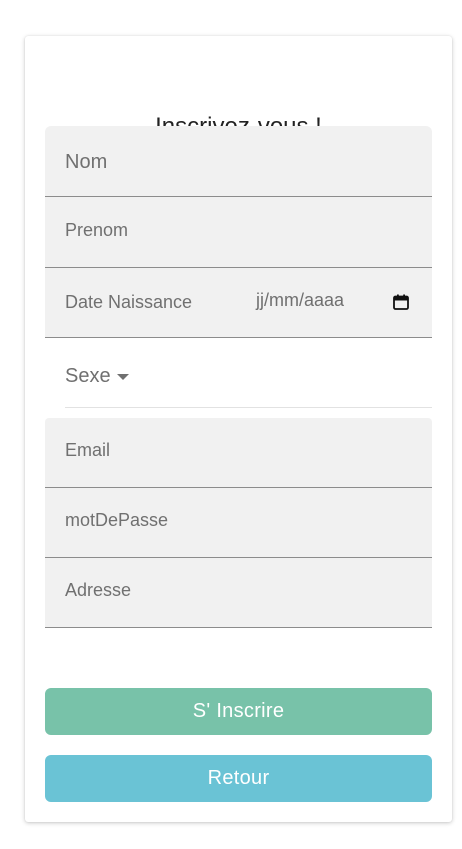 The image size is (462, 849). What do you see at coordinates (248, 373) in the screenshot?
I see `sexe-select: Sexe` at bounding box center [248, 373].